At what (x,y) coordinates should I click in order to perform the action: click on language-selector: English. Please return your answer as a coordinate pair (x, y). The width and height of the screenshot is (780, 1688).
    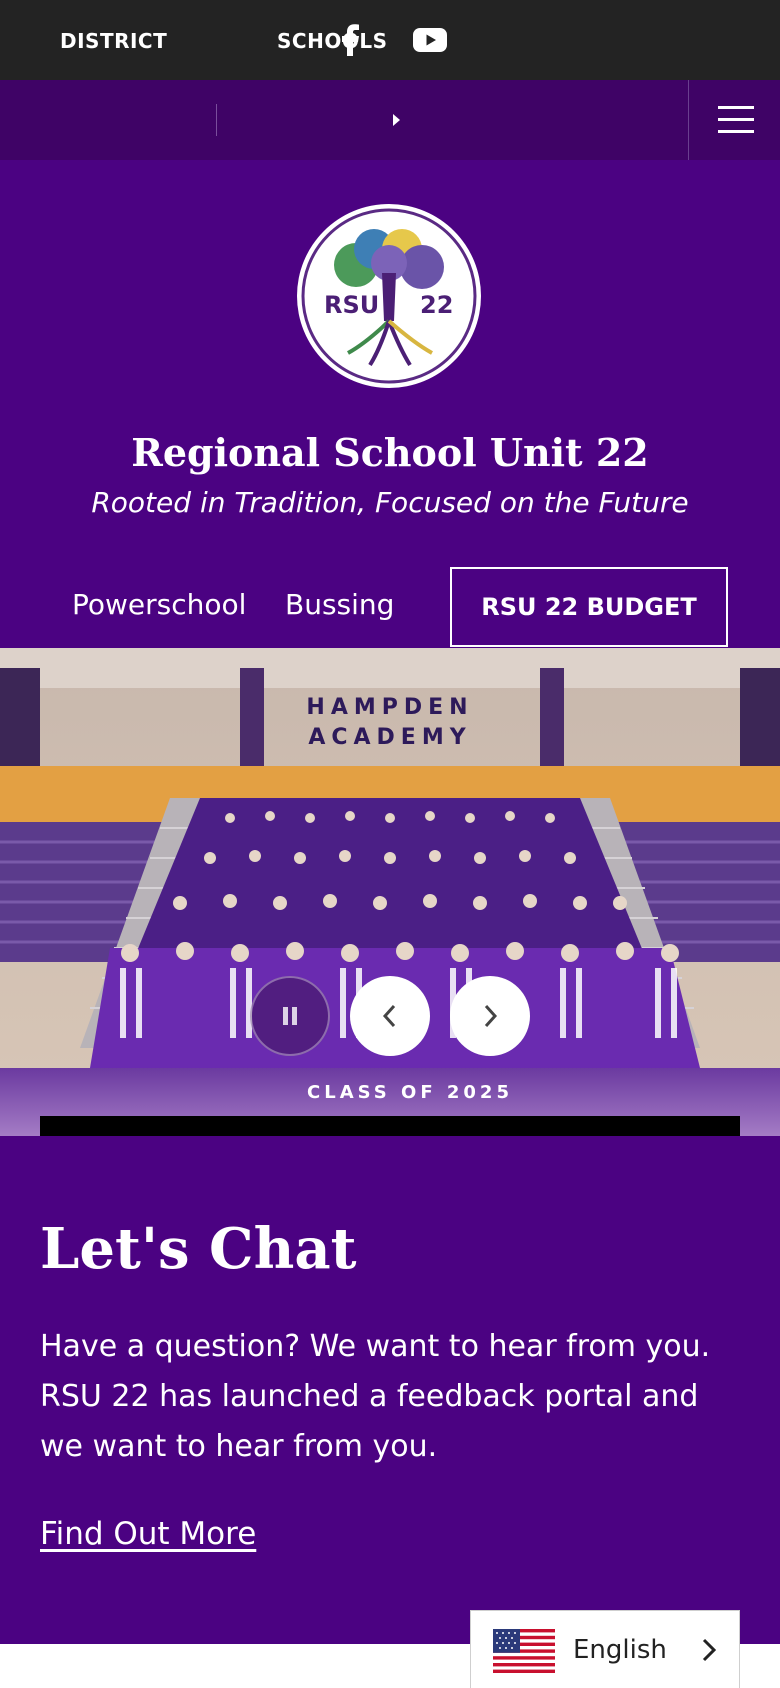
    Looking at the image, I should click on (605, 1649).